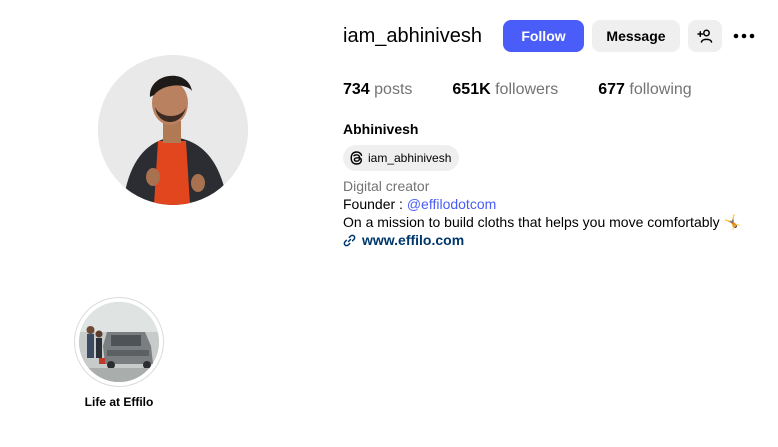  I want to click on profile-stats: 734 posts 651K followers 677 following, so click(537, 90).